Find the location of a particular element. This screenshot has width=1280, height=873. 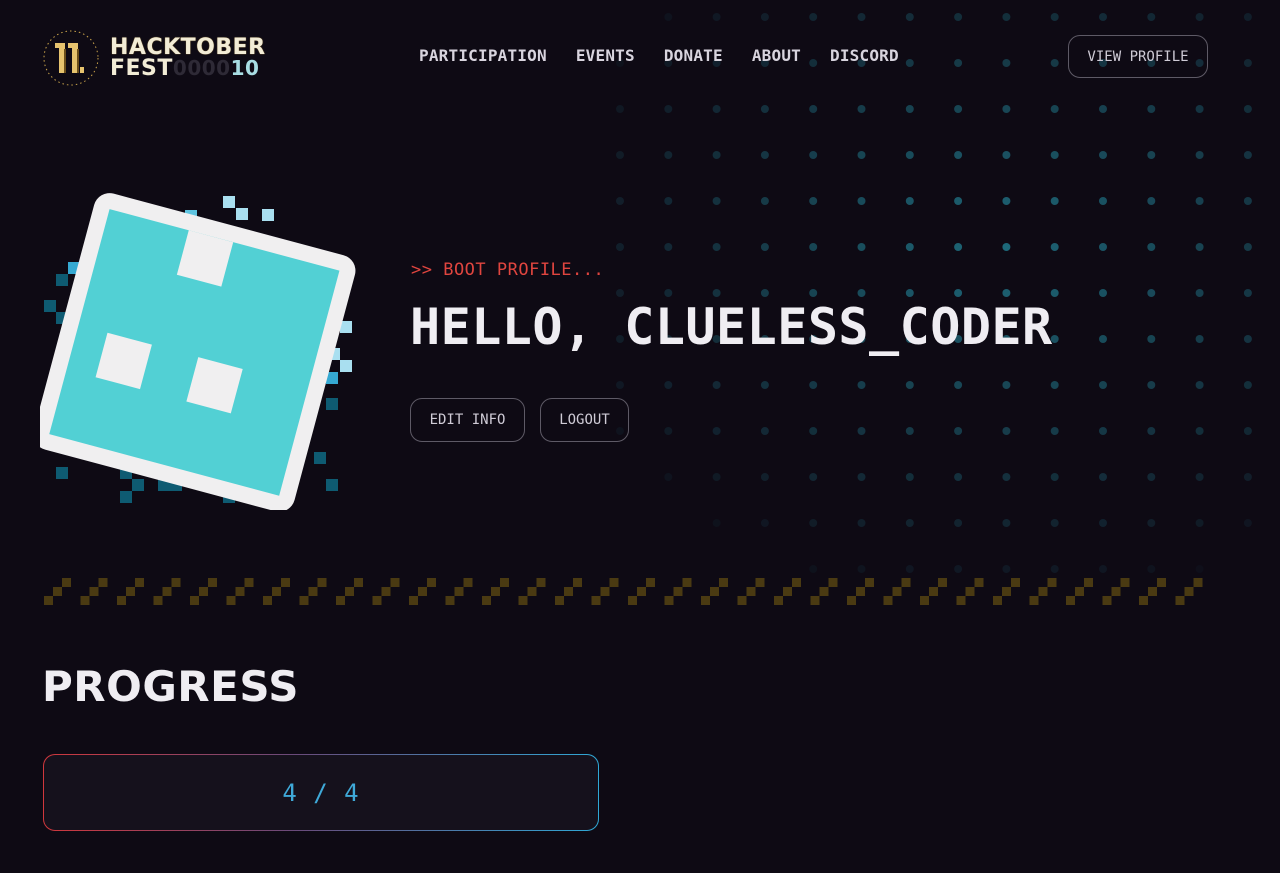

avatar-face is located at coordinates (198, 351).